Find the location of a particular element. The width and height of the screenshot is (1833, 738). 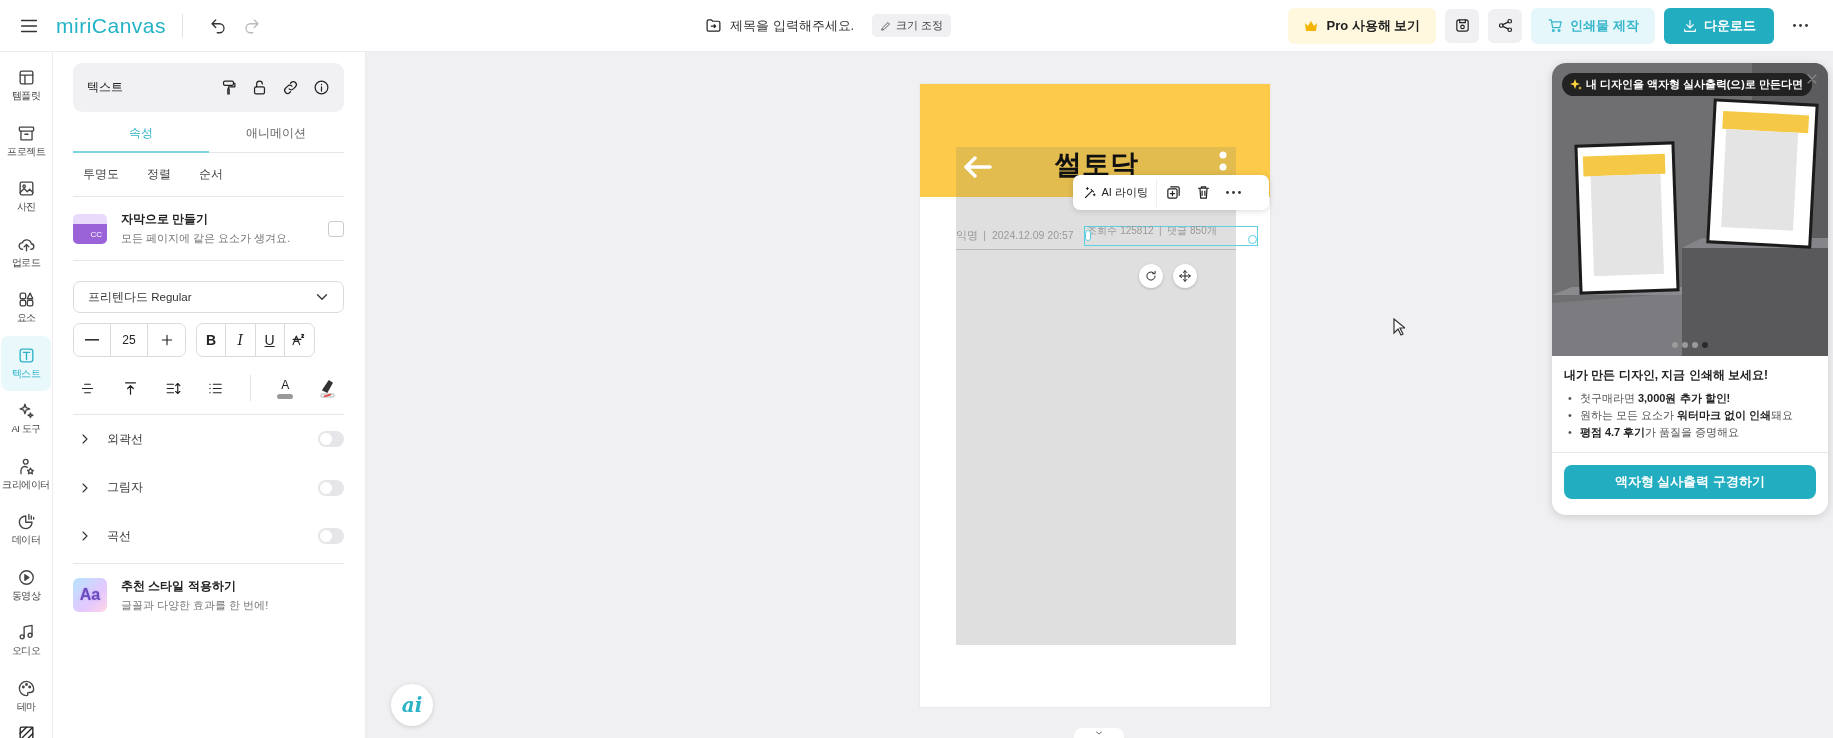

unlock-icon is located at coordinates (259, 87).